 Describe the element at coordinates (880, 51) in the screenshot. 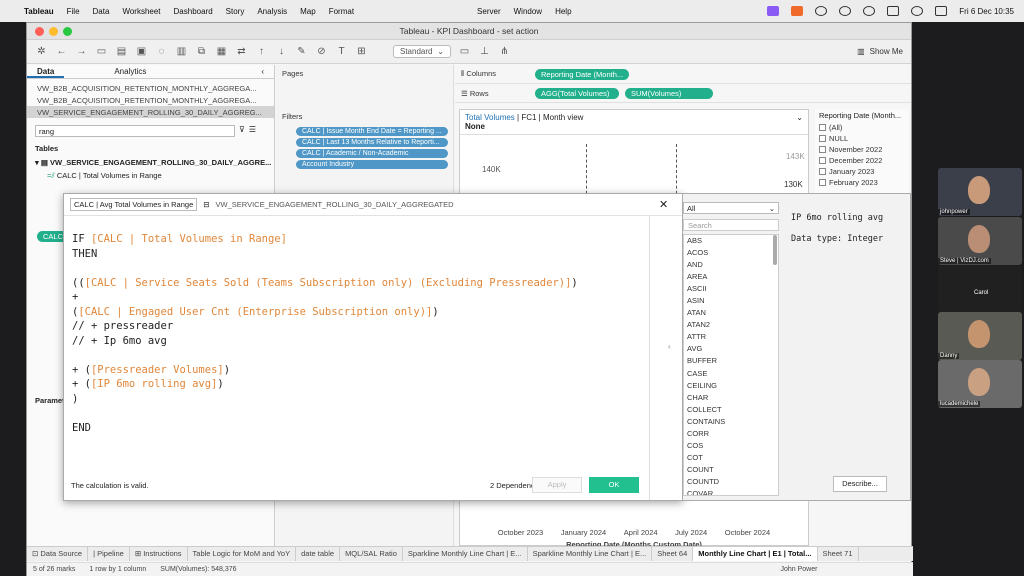

I see `show-me-button: ▥ Show Me` at that location.